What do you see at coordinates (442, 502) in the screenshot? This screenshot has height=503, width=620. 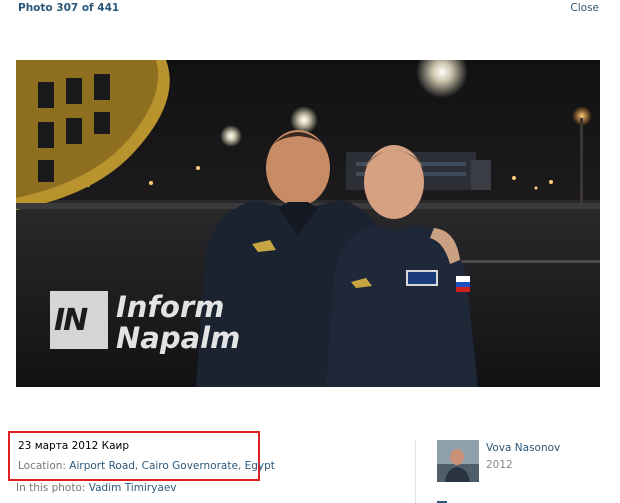 I see `truncated-text-icon` at bounding box center [442, 502].